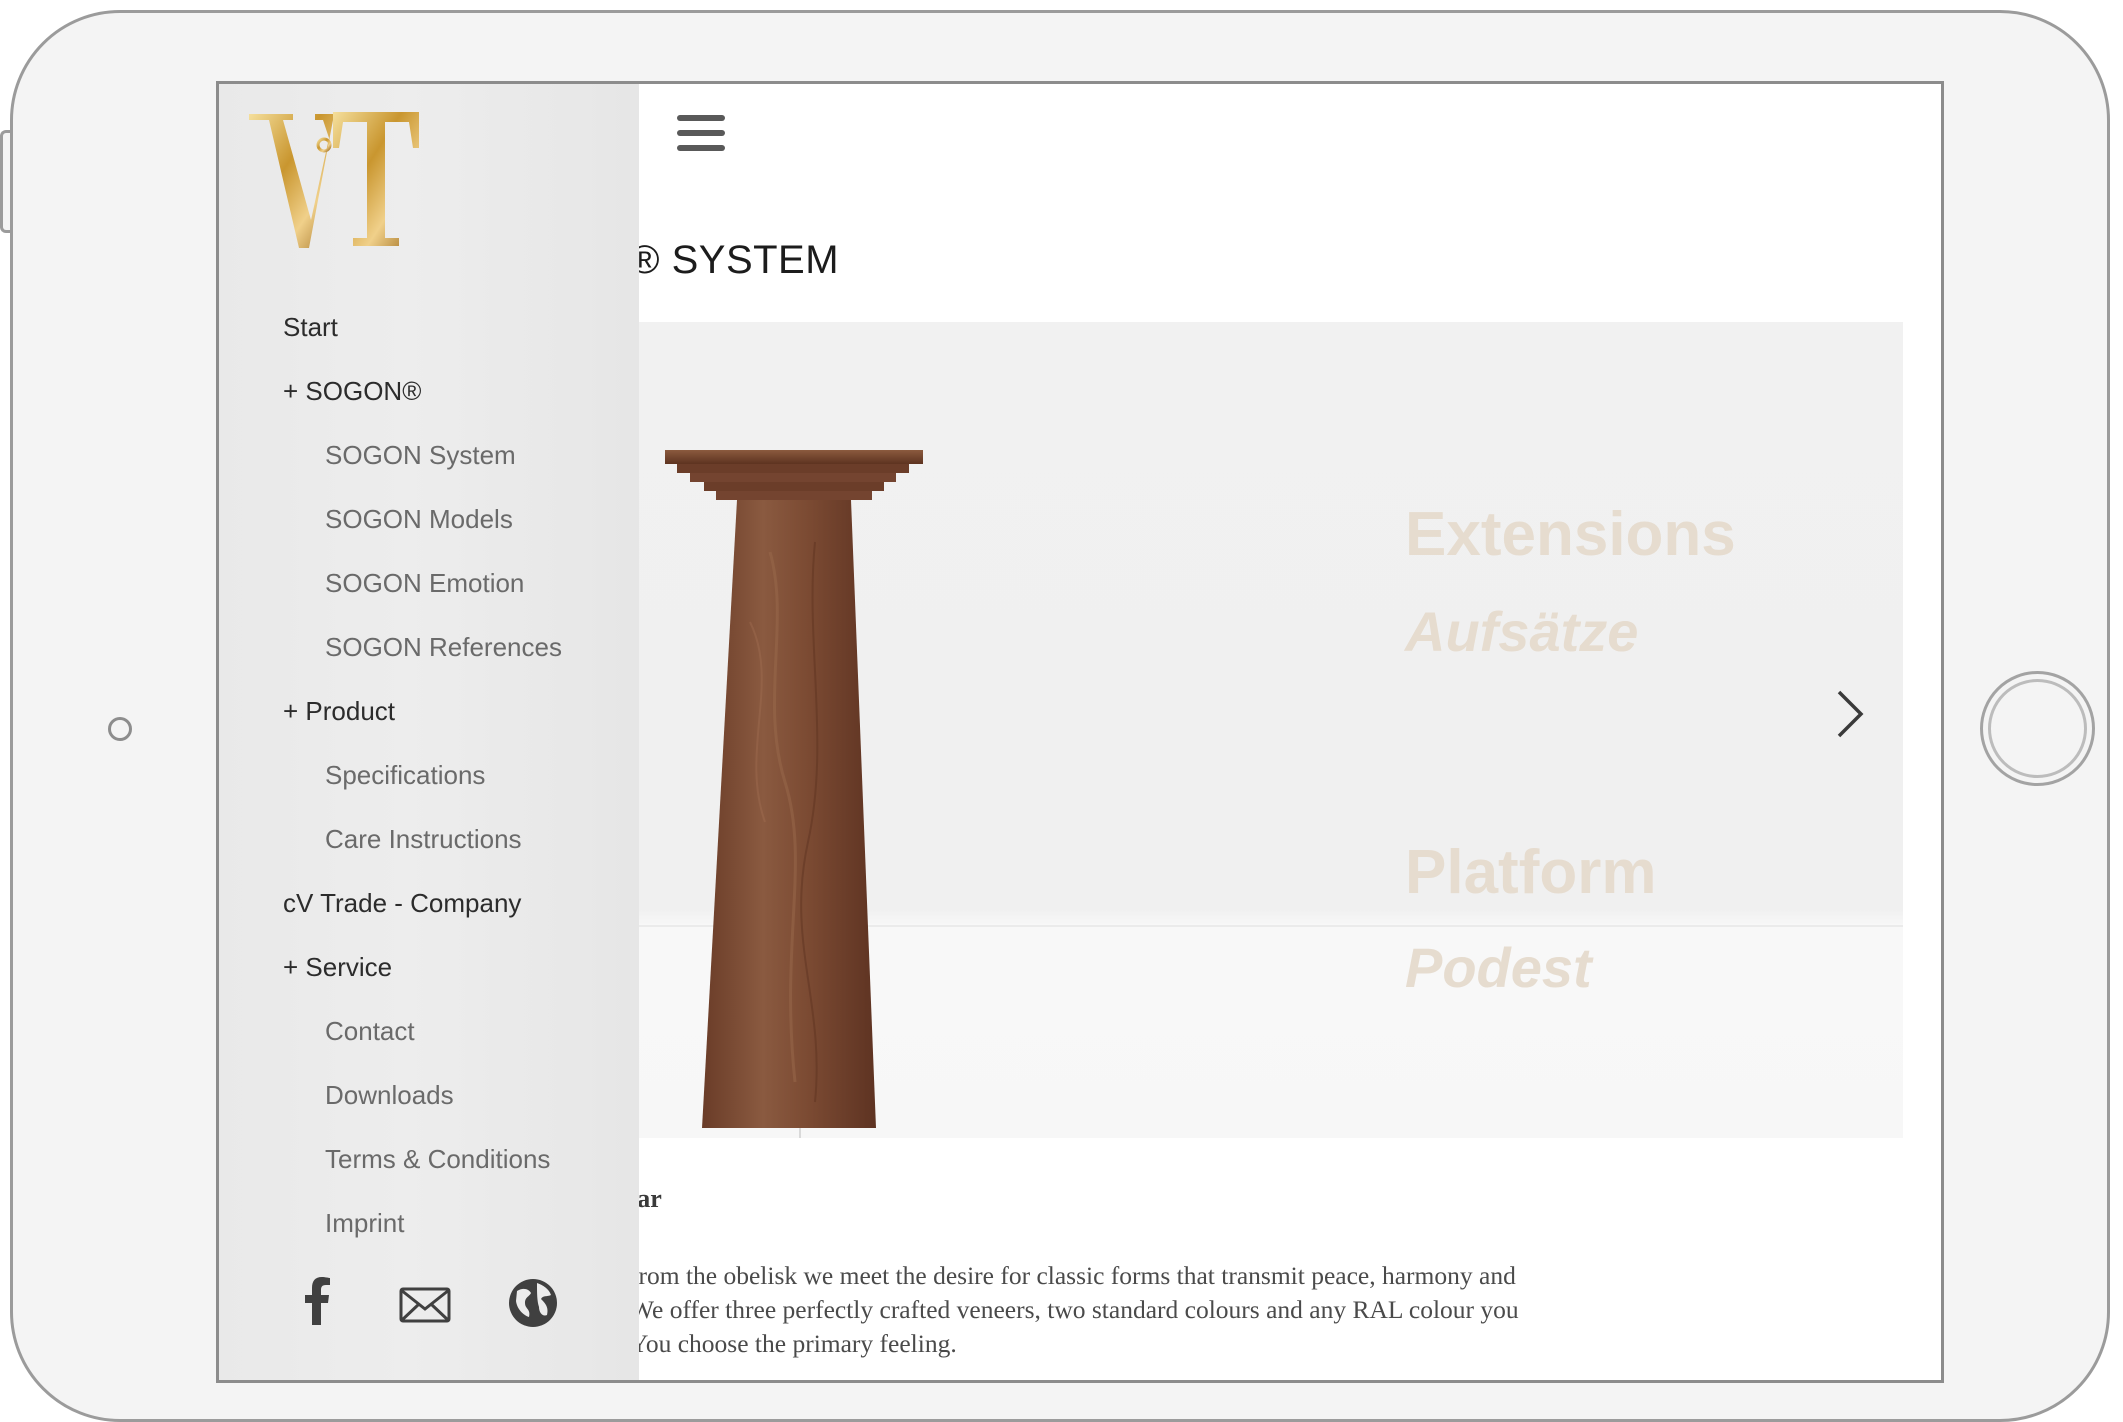 Image resolution: width=2123 pixels, height=1422 pixels. What do you see at coordinates (793, 1343) in the screenshot?
I see `body-line: You choose the primary feeling.` at bounding box center [793, 1343].